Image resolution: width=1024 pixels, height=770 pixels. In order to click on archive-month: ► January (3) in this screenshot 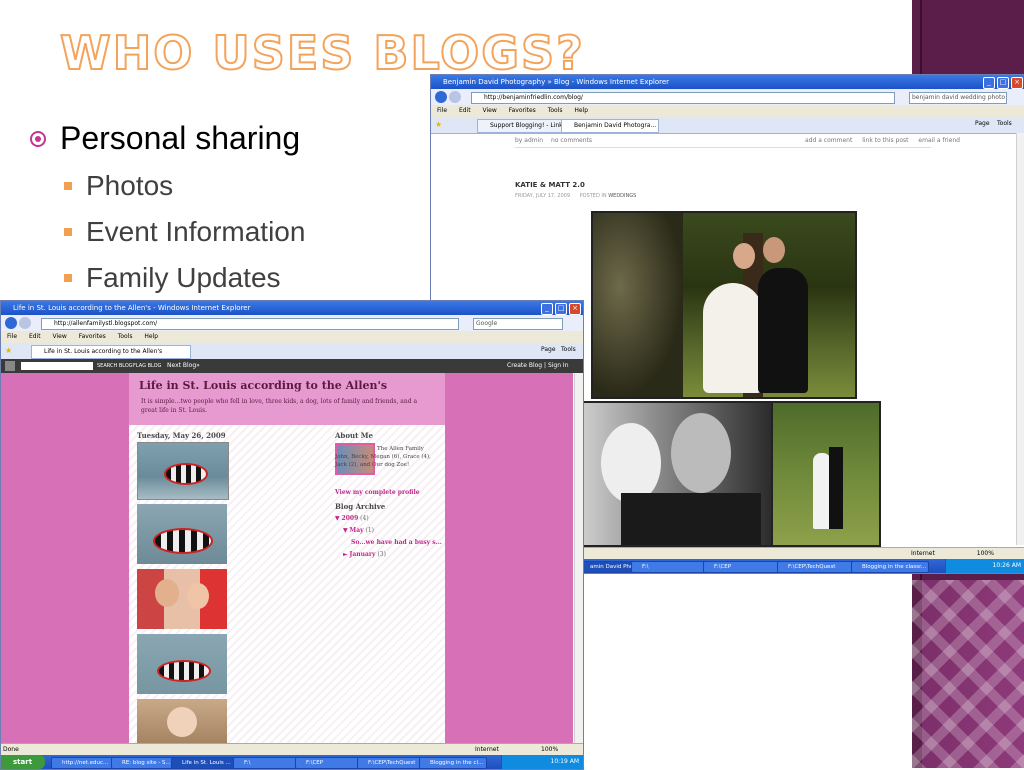, I will do `click(364, 554)`.